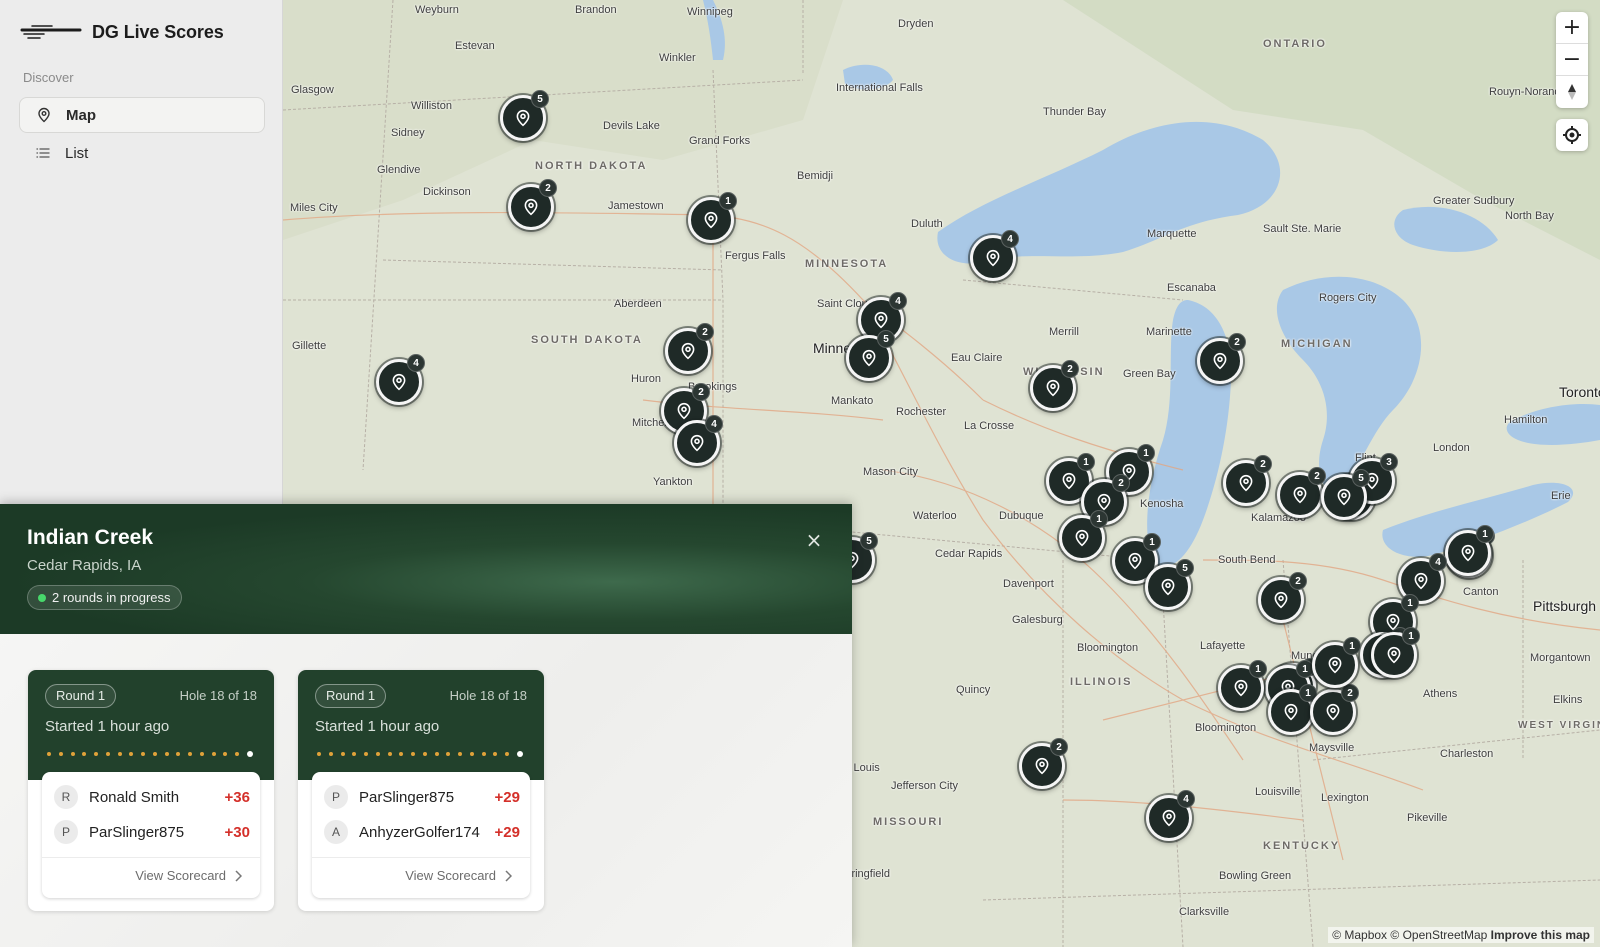  I want to click on map-label: Weyburn, so click(437, 10).